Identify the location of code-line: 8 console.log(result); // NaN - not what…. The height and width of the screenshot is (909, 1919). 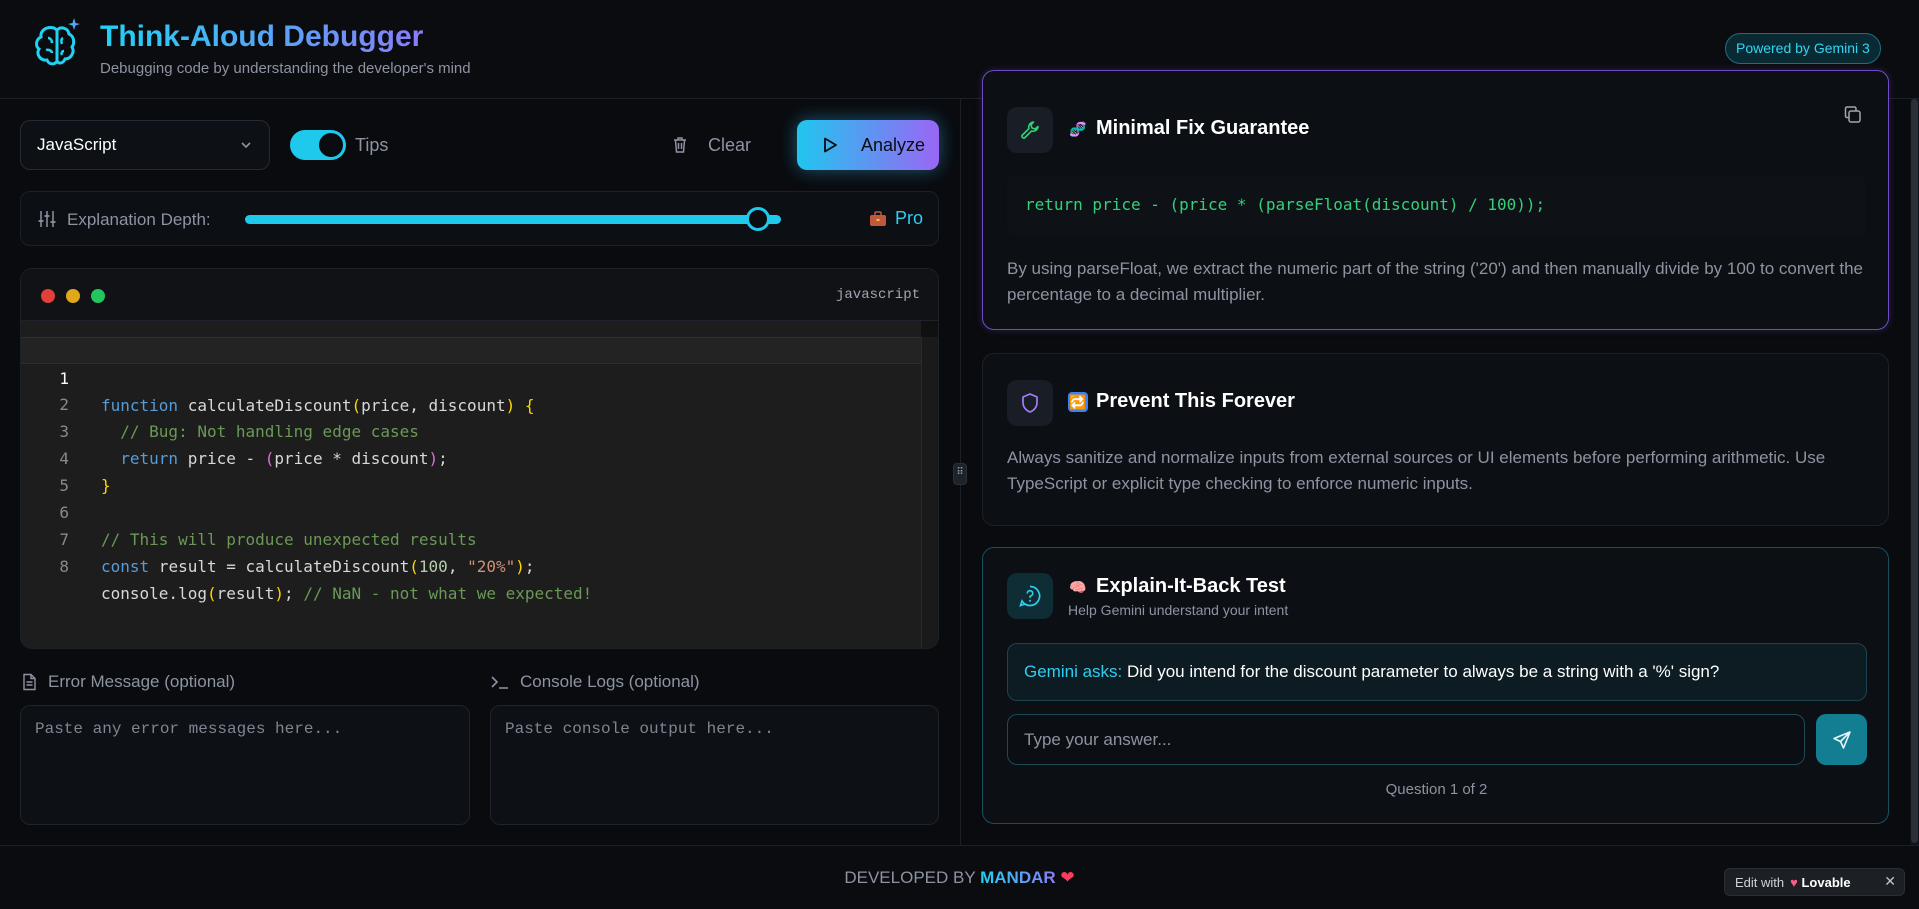
(471, 564).